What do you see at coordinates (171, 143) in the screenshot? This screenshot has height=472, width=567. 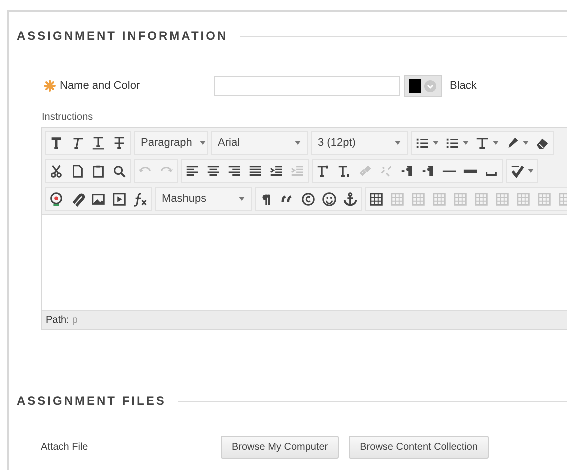 I see `format-dropdown: Paragraph` at bounding box center [171, 143].